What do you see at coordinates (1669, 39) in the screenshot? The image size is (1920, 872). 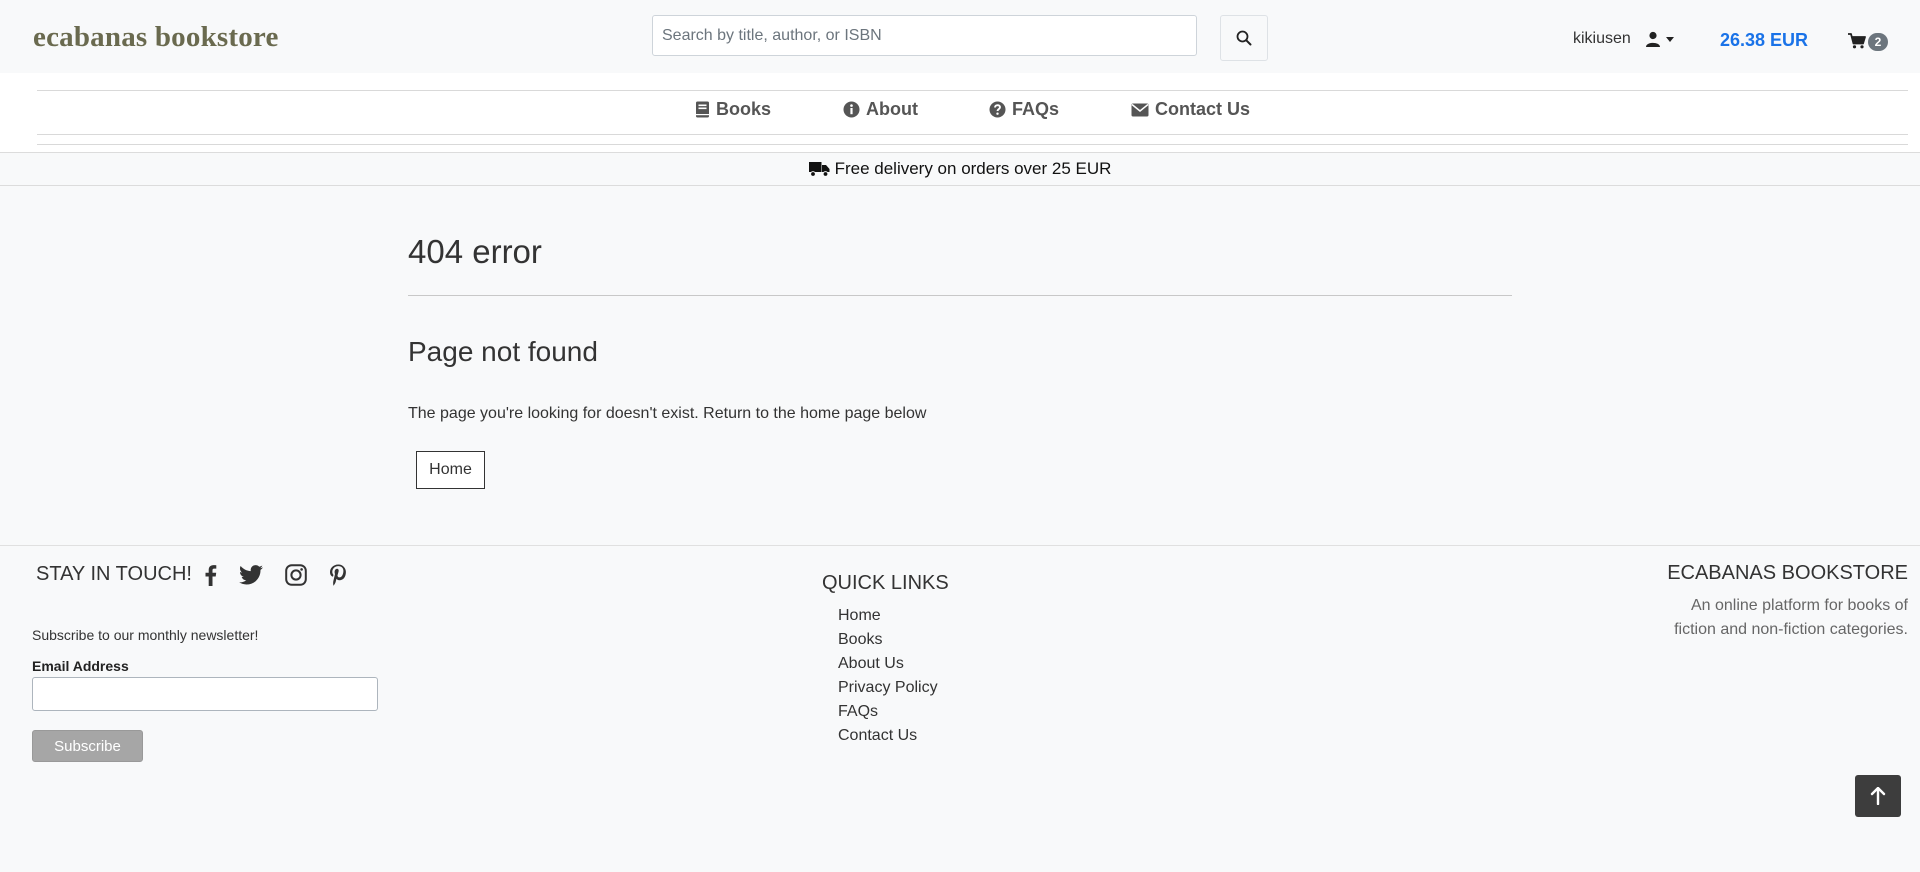 I see `caret-down-icon` at bounding box center [1669, 39].